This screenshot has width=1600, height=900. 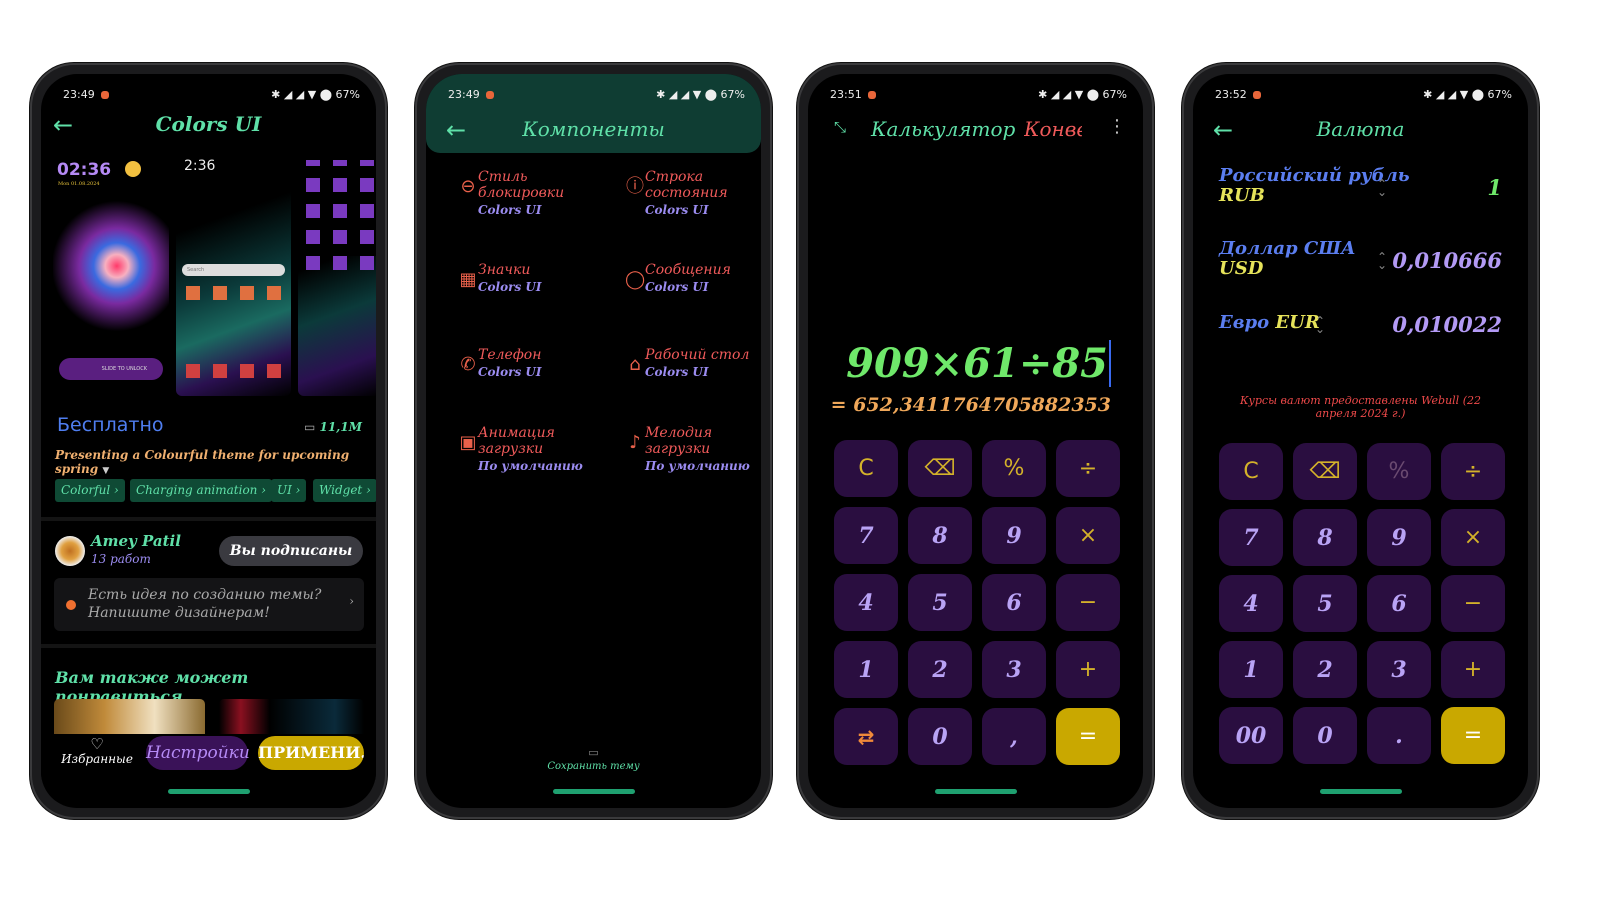 I want to click on key-decimal: ., so click(x=1399, y=735).